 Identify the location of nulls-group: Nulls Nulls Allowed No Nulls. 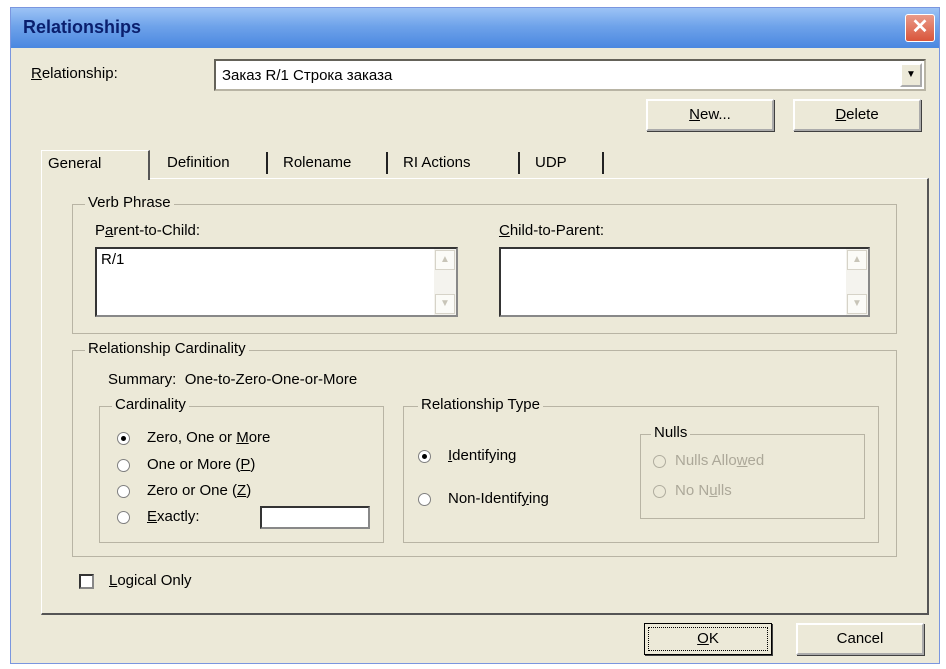
(752, 471).